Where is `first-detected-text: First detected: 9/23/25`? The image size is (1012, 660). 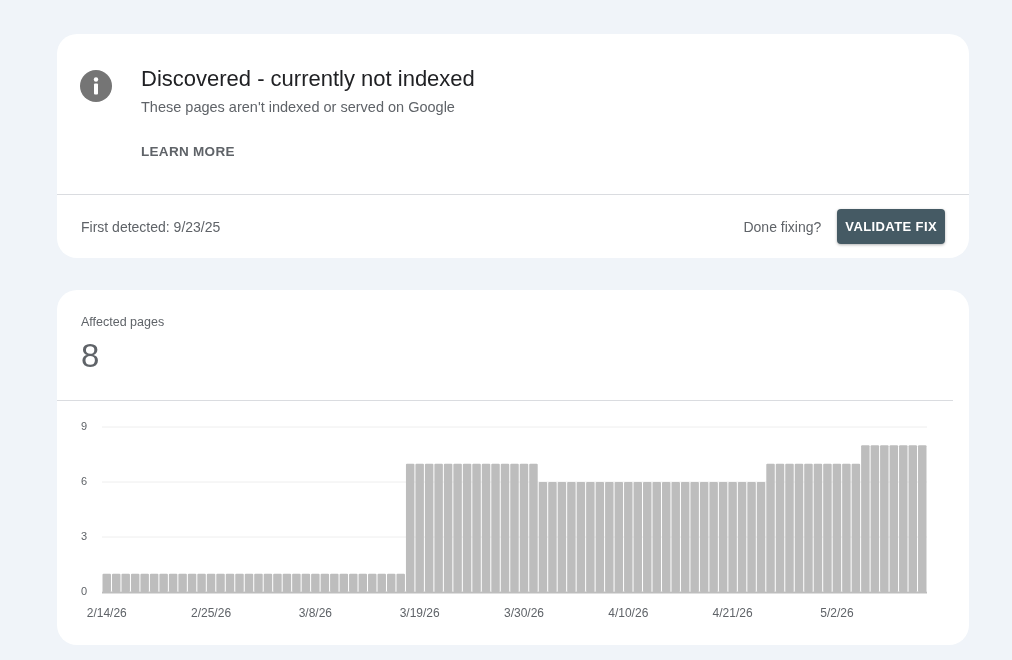
first-detected-text: First detected: 9/23/25 is located at coordinates (151, 227).